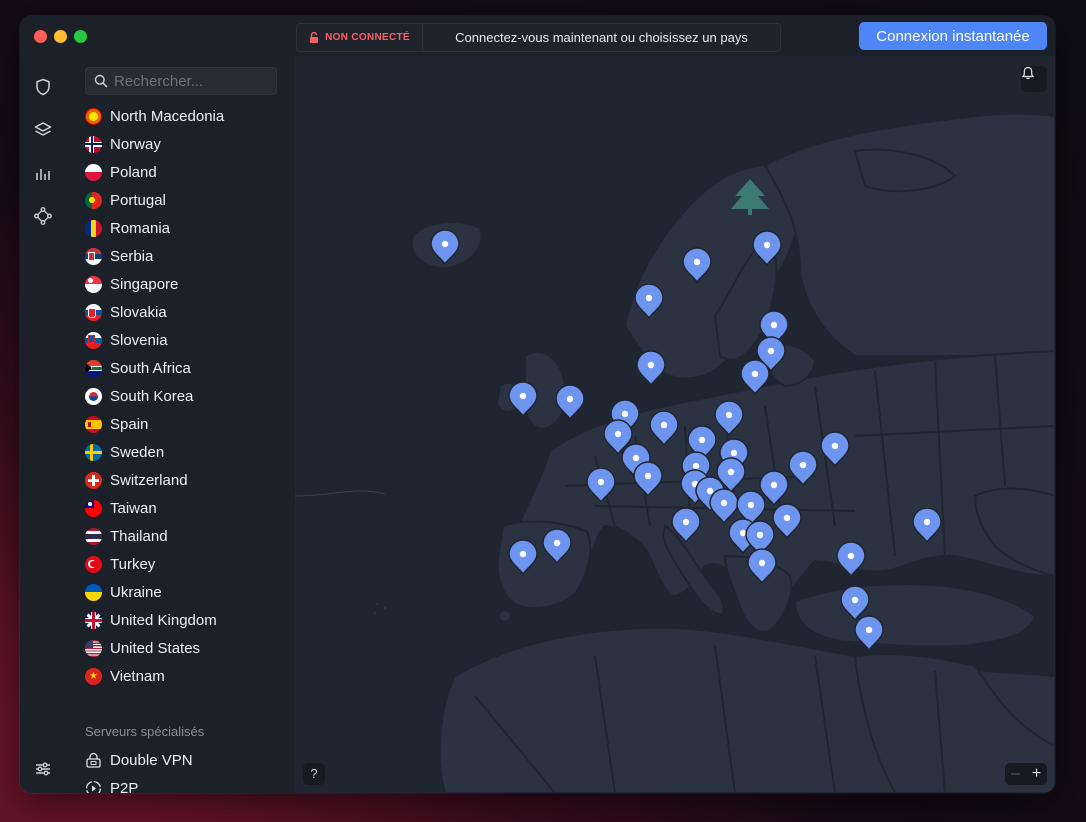  I want to click on singapore-flag-icon, so click(93, 284).